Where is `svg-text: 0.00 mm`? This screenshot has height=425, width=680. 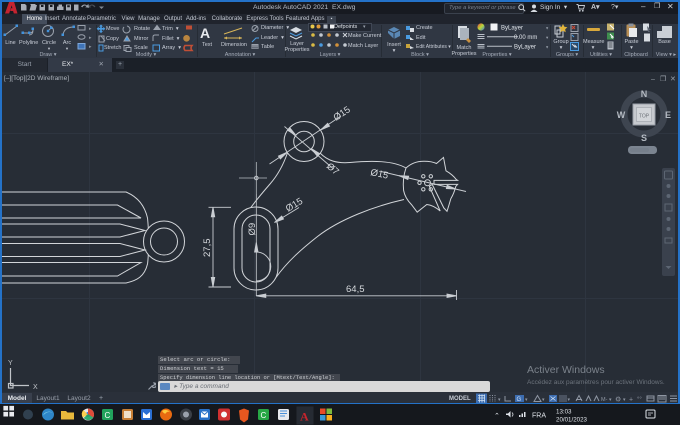 svg-text: 0.00 mm is located at coordinates (525, 38).